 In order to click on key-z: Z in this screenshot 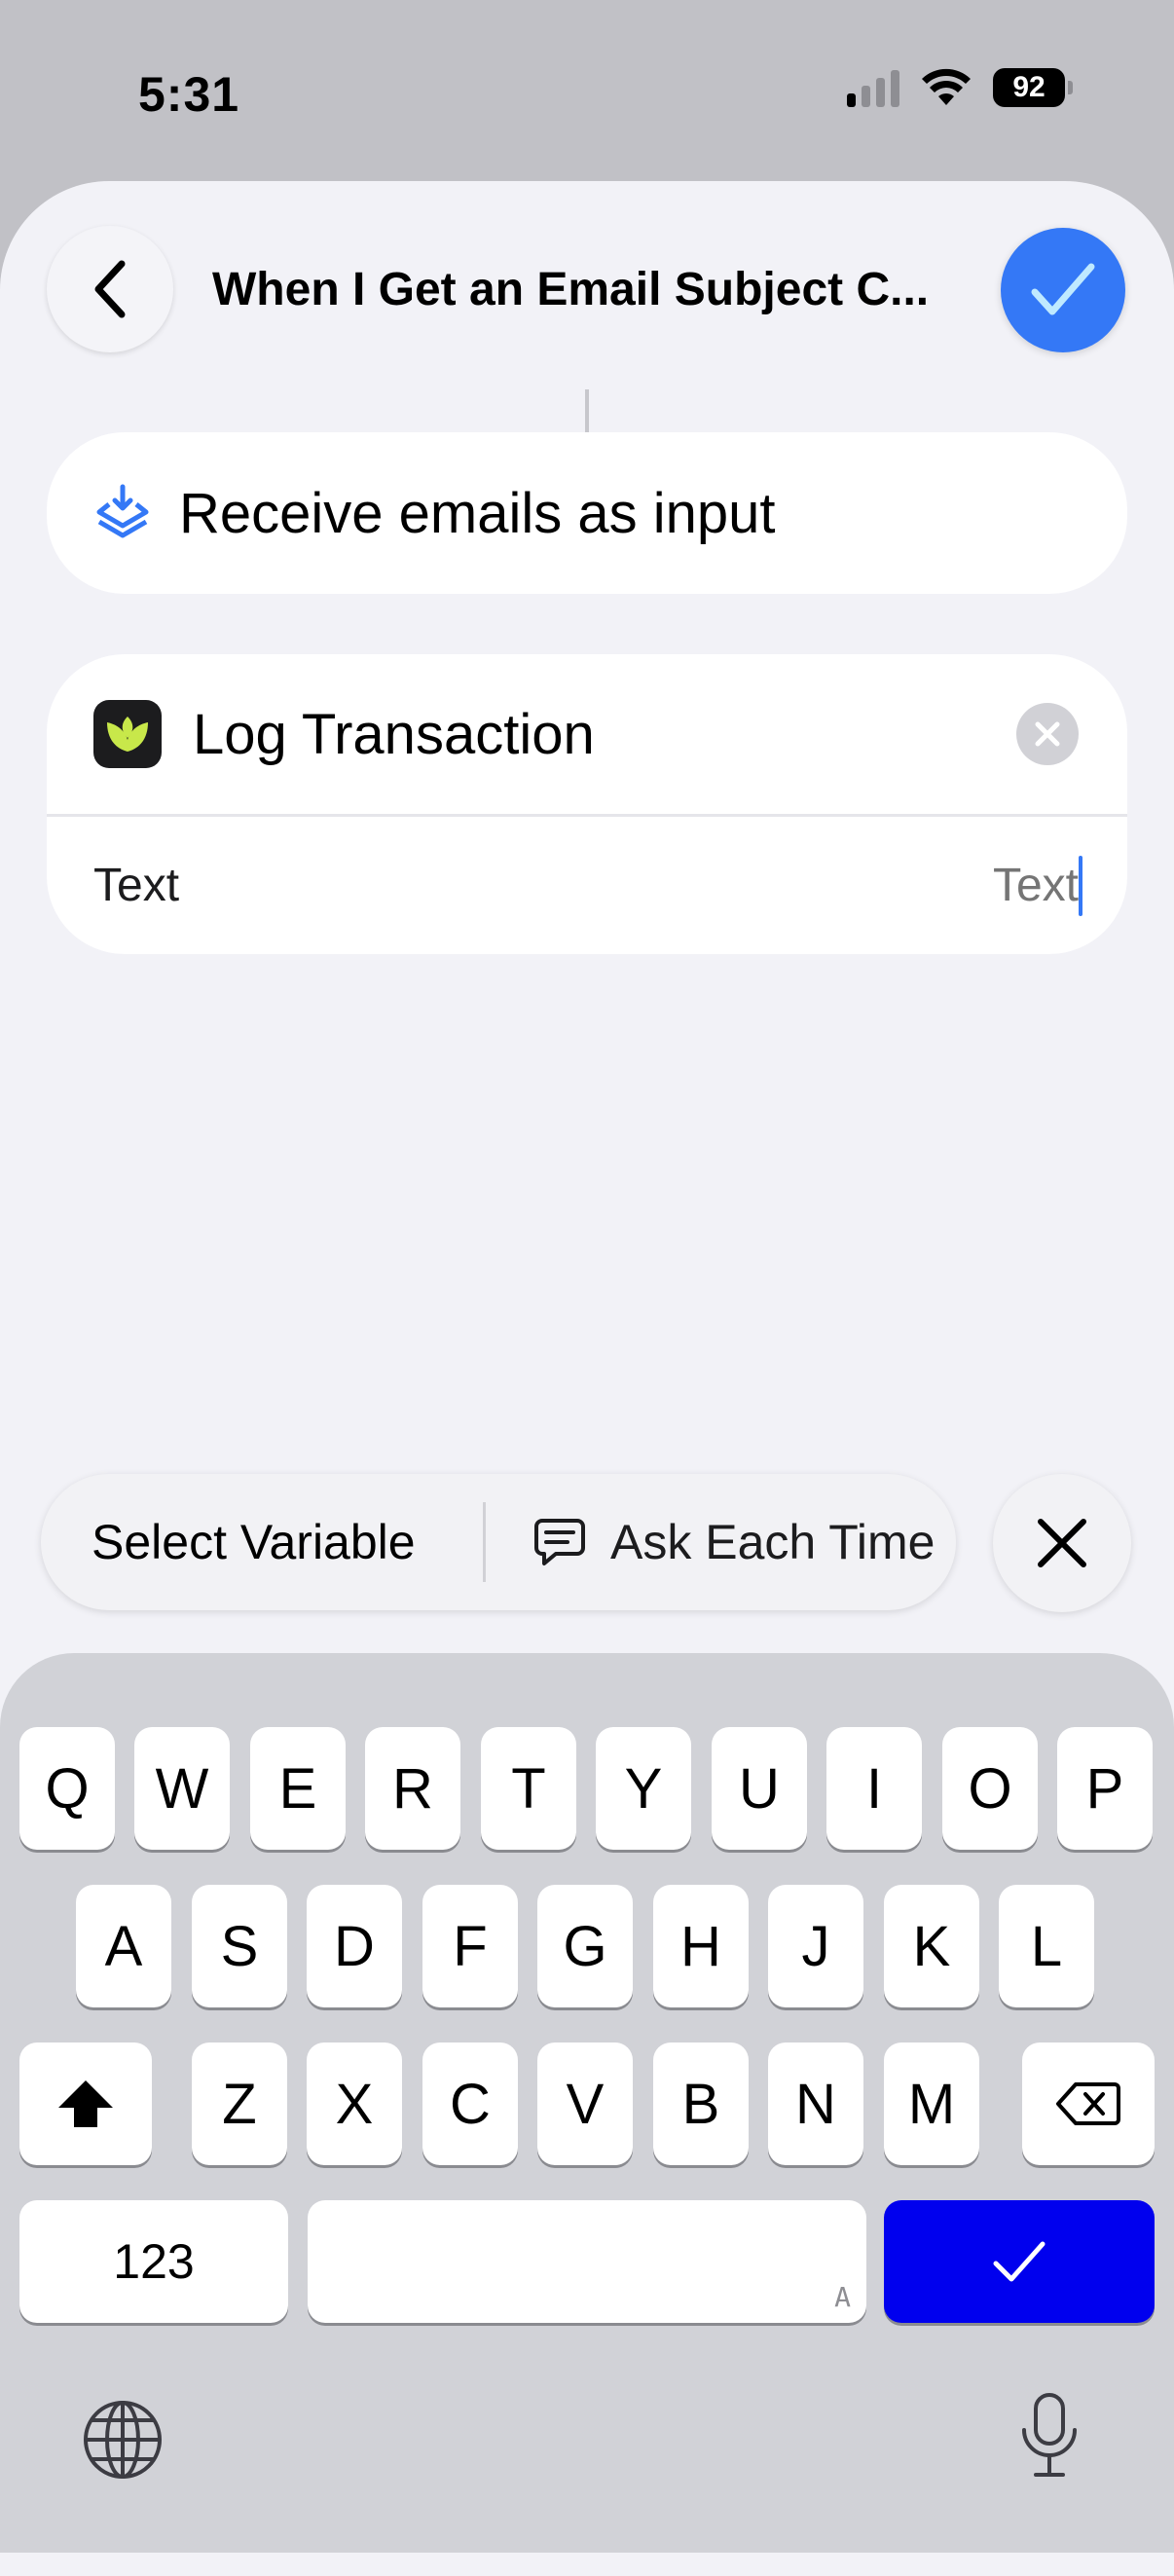, I will do `click(239, 2103)`.